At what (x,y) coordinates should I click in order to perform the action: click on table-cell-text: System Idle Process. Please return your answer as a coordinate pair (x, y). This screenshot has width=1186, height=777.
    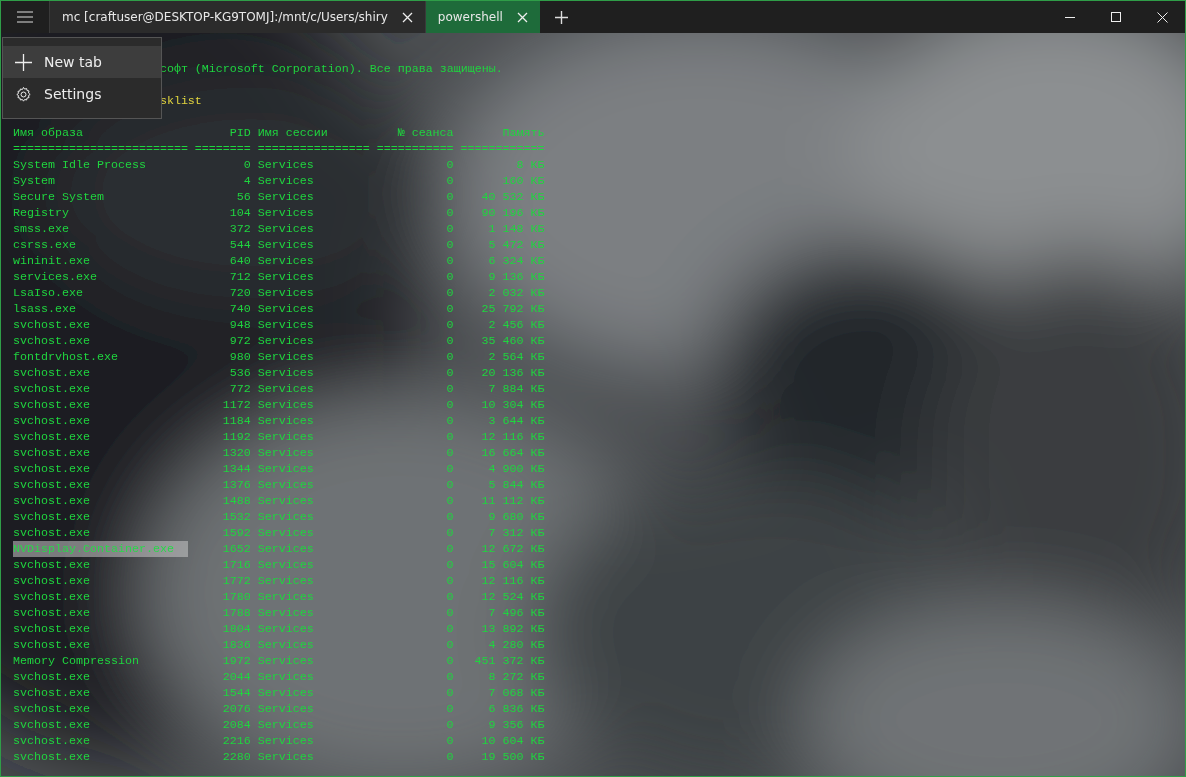
    Looking at the image, I should click on (80, 165).